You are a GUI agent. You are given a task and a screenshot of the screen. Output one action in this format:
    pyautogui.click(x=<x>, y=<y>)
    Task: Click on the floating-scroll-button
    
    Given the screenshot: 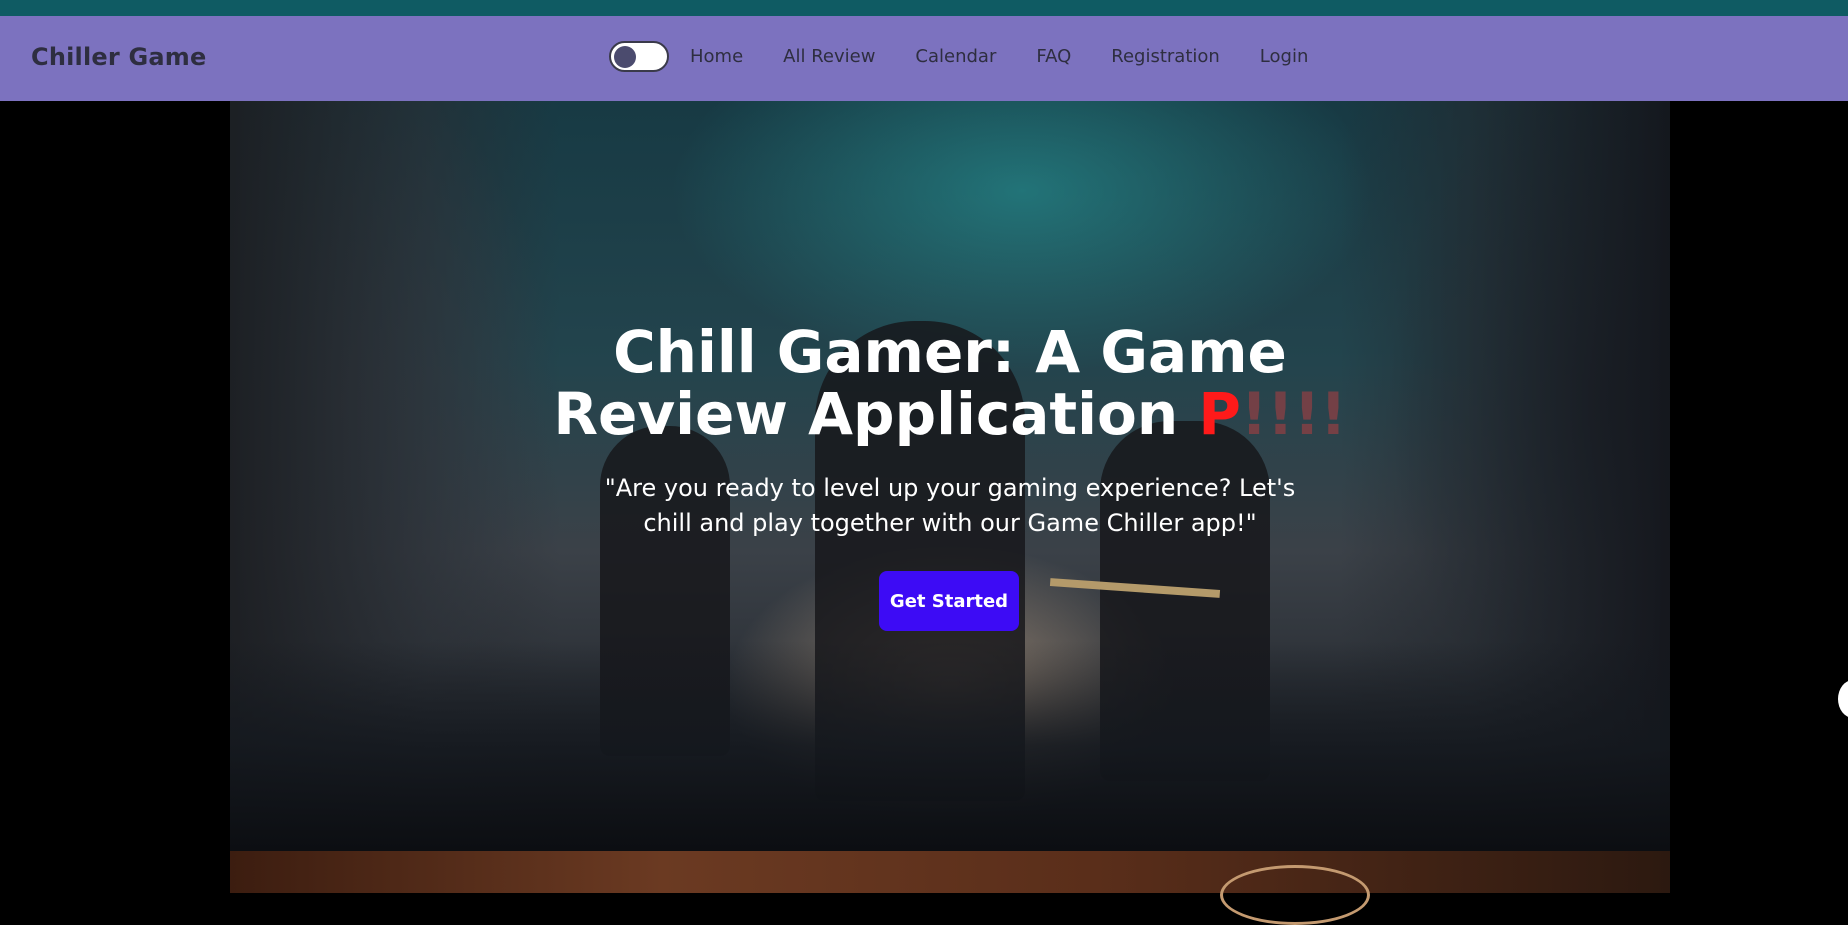 What is the action you would take?
    pyautogui.click(x=1843, y=699)
    